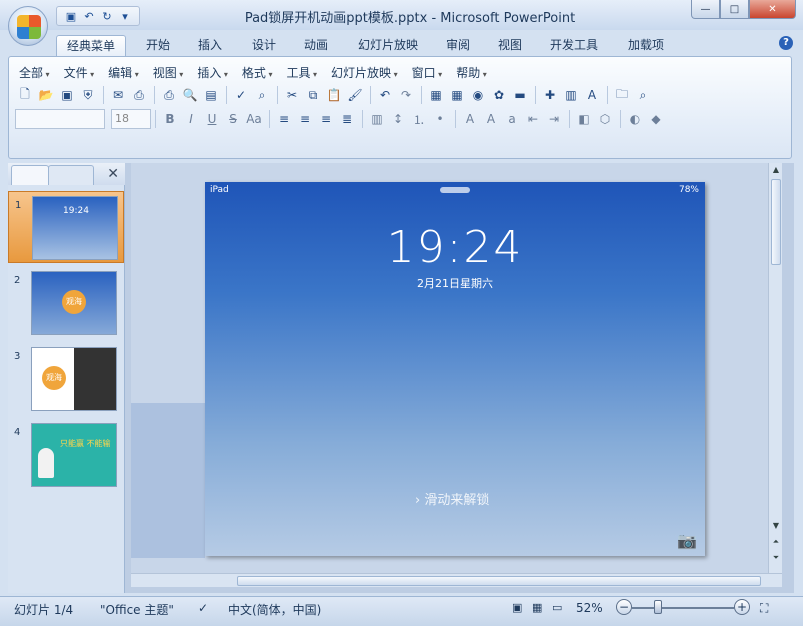  What do you see at coordinates (499, 581) in the screenshot?
I see `hscroll-thumb` at bounding box center [499, 581].